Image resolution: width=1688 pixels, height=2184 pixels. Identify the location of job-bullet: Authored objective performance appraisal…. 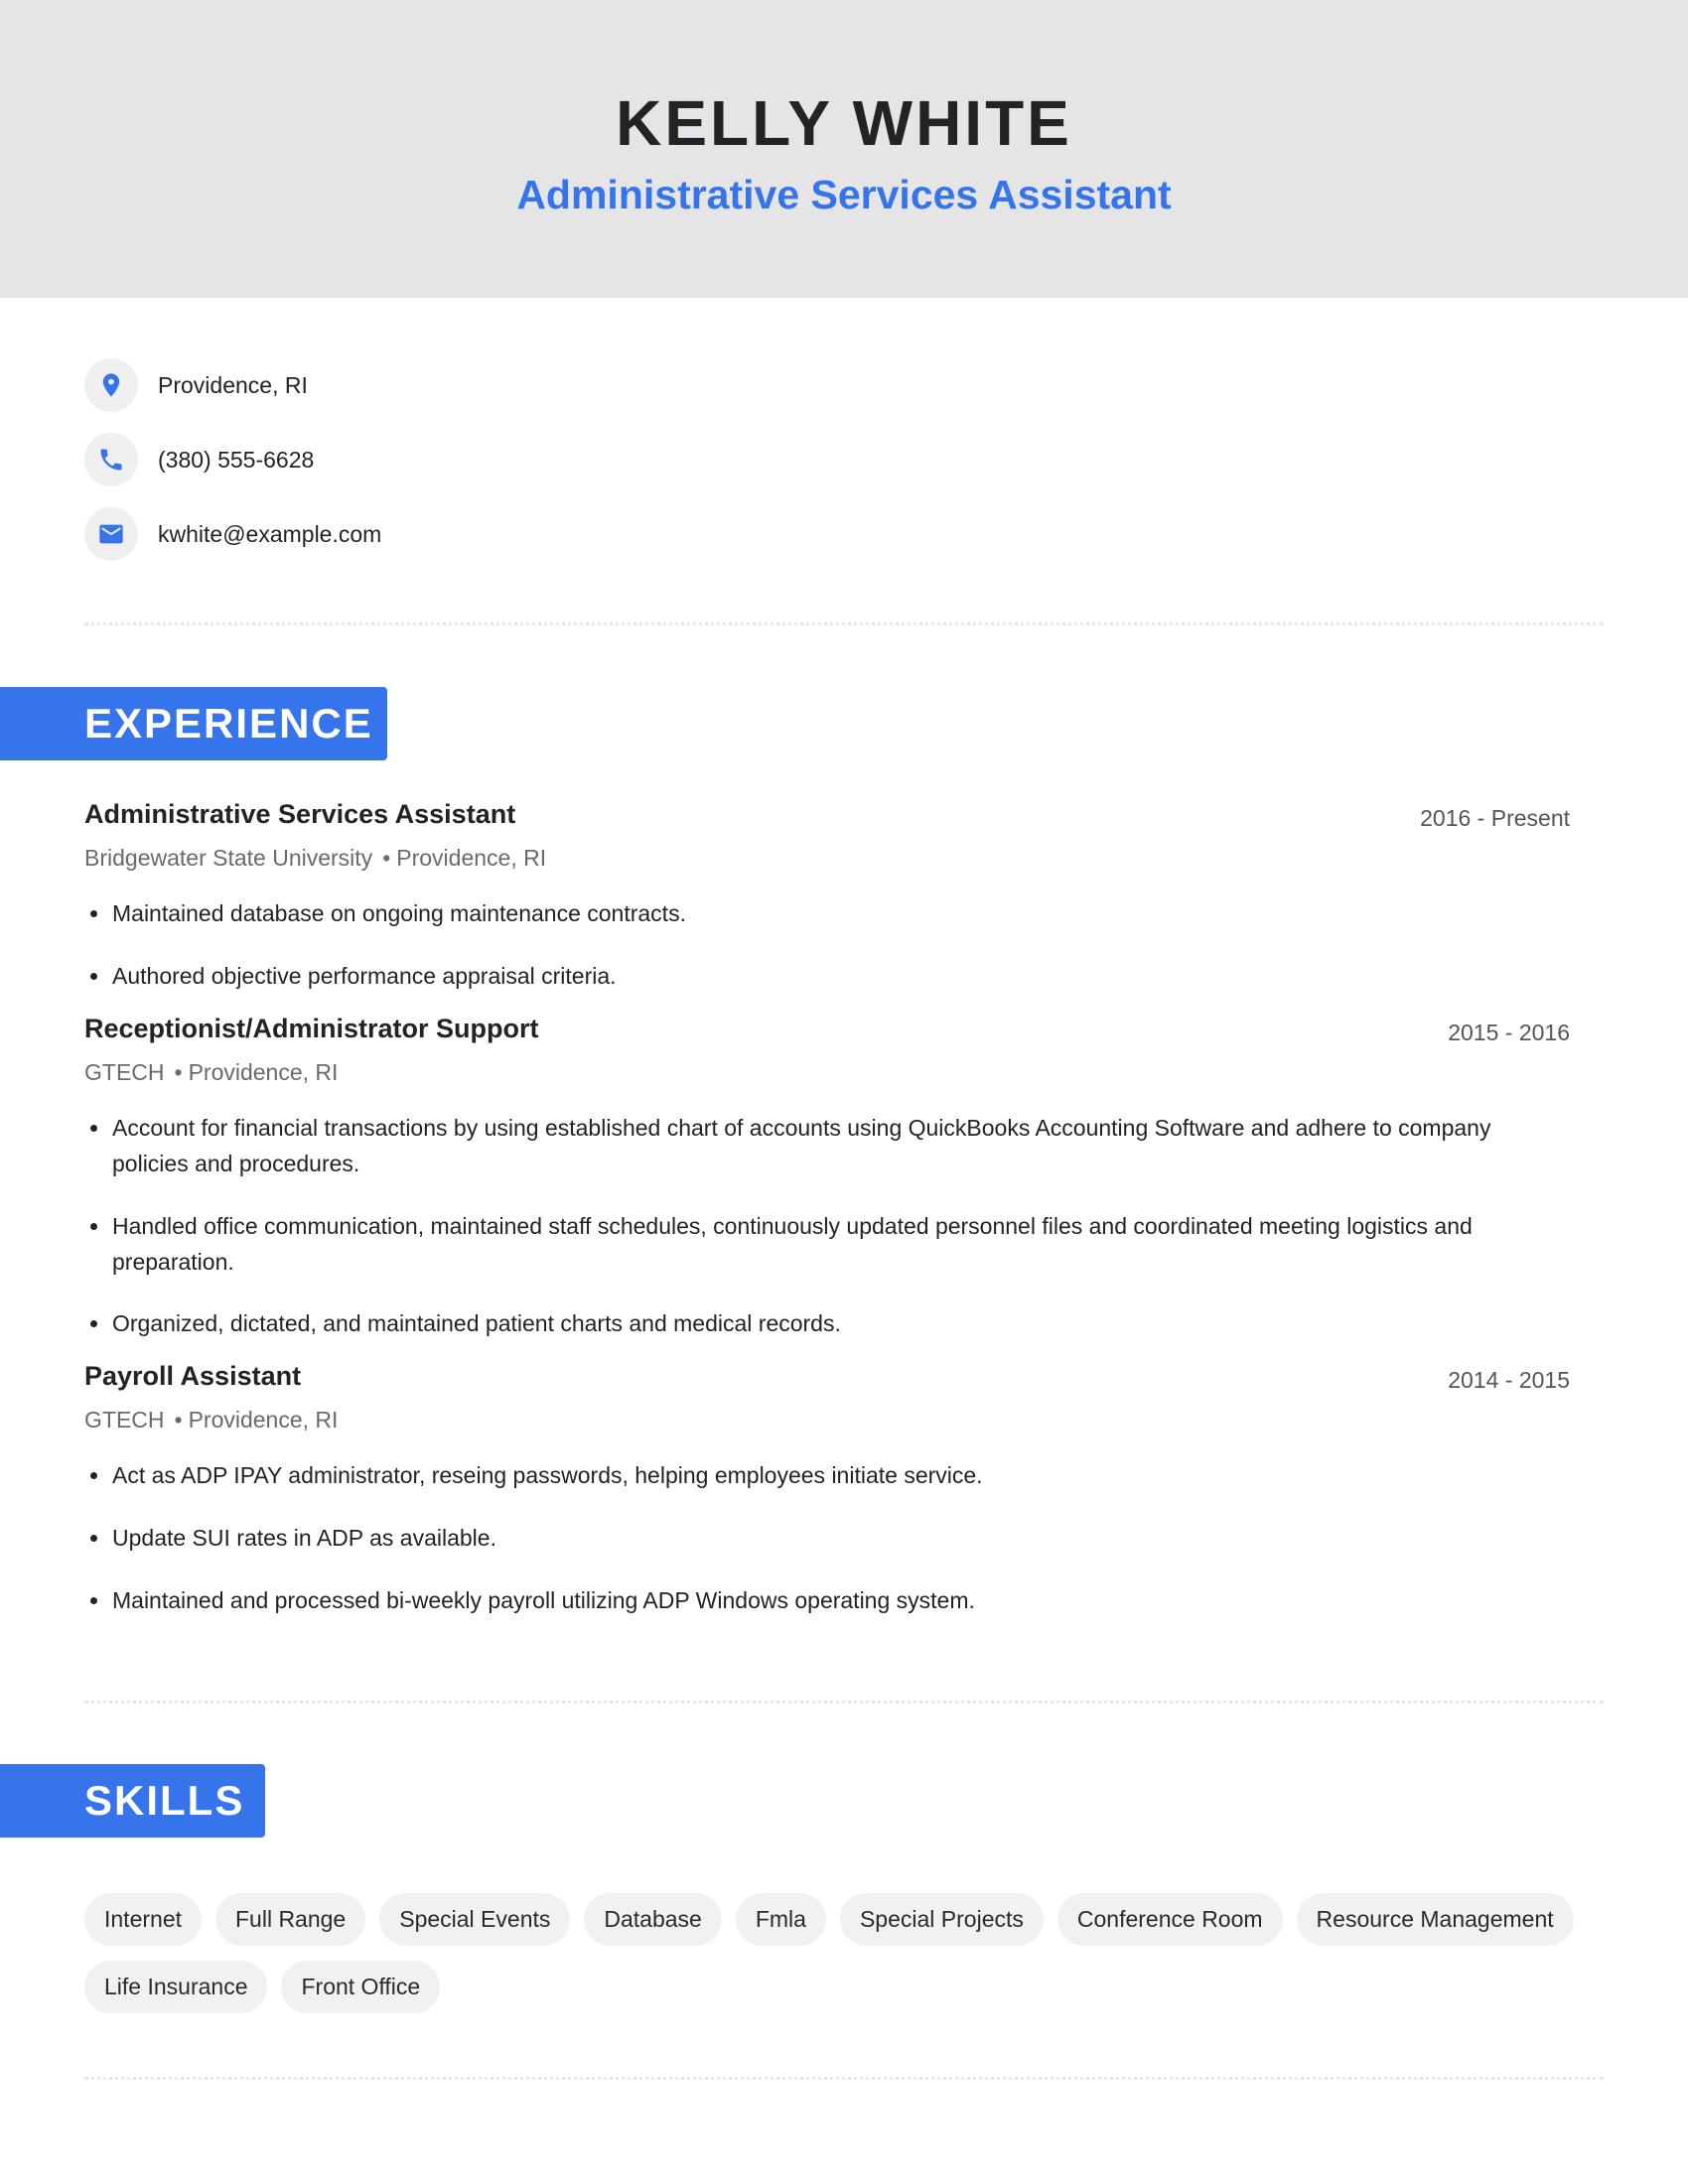
(814, 976).